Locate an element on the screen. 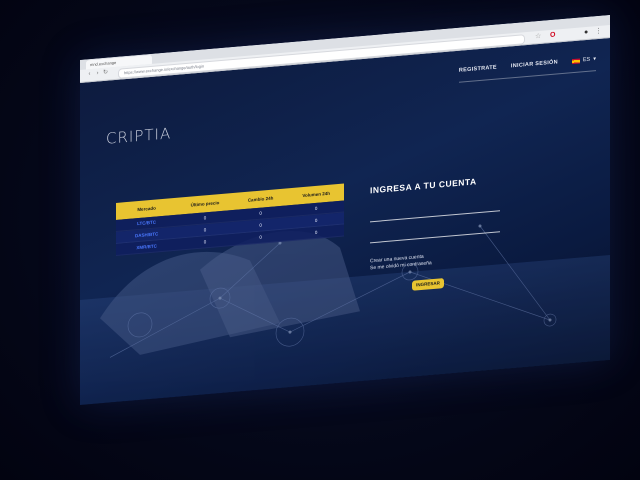  language-selector: ES ▾ is located at coordinates (583, 60).